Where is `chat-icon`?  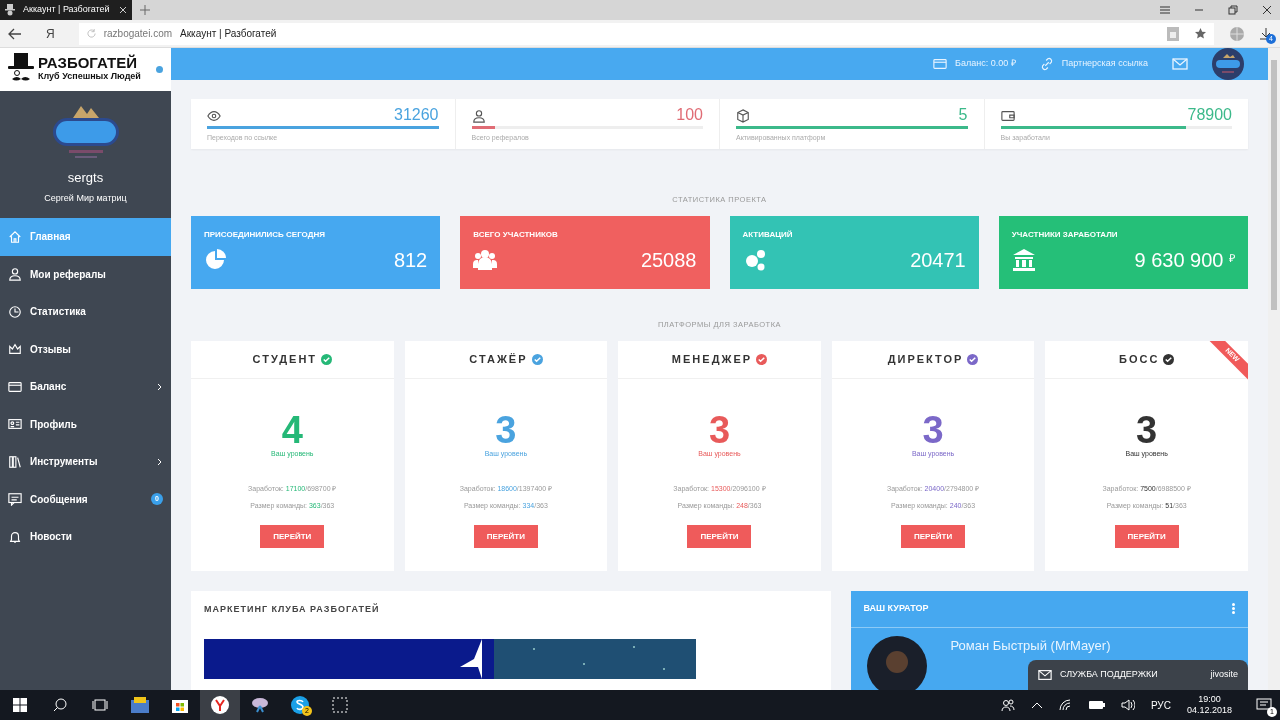
chat-icon is located at coordinates (15, 499).